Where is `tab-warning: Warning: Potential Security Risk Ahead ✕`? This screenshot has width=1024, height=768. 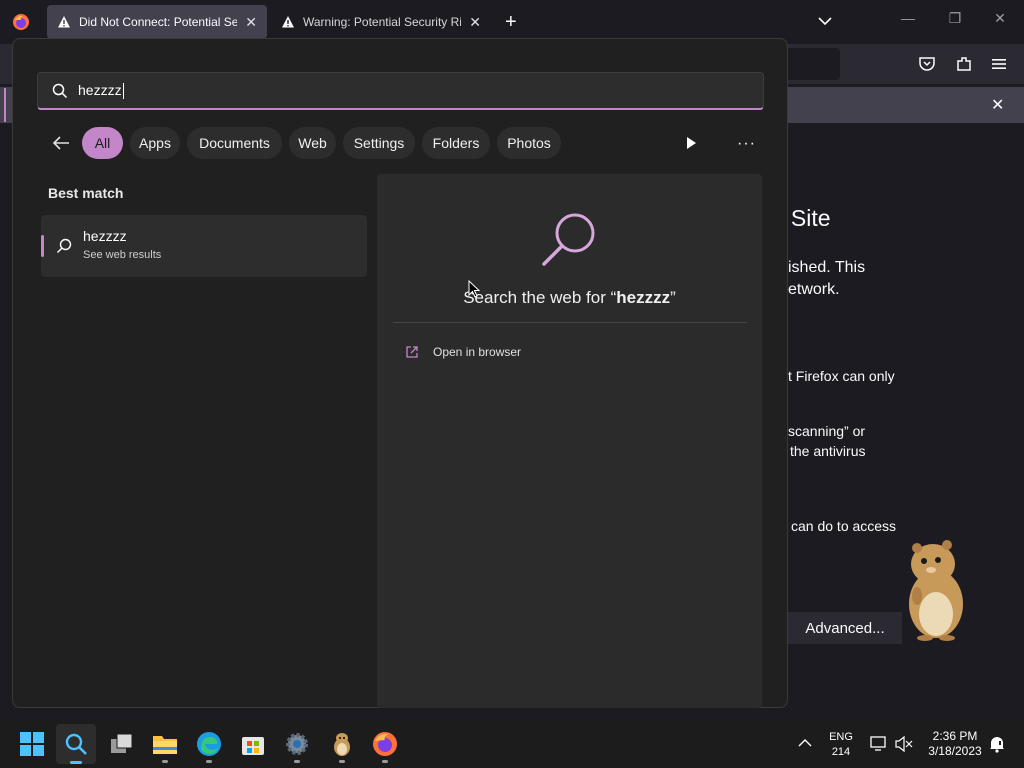 tab-warning: Warning: Potential Security Risk Ahead ✕ is located at coordinates (381, 22).